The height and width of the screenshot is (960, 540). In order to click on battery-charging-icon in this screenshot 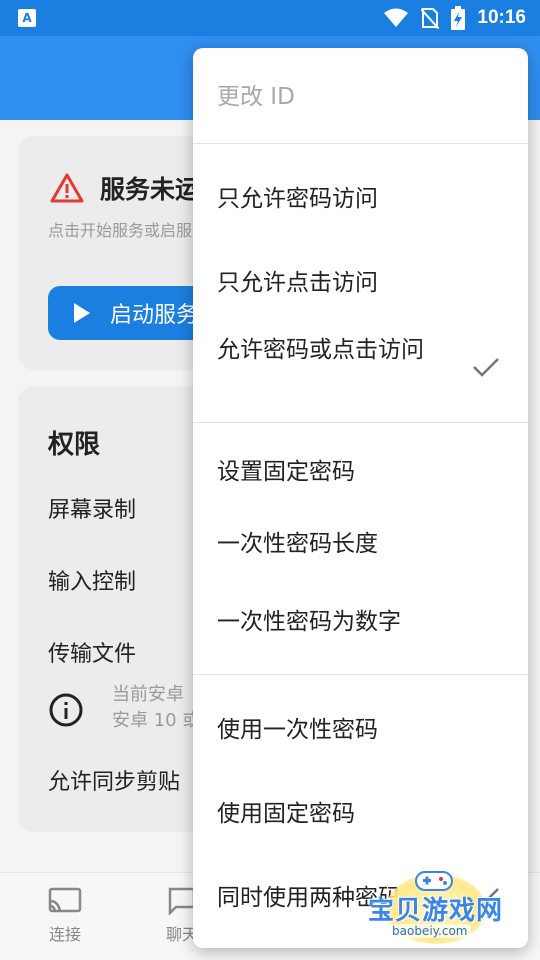, I will do `click(458, 18)`.